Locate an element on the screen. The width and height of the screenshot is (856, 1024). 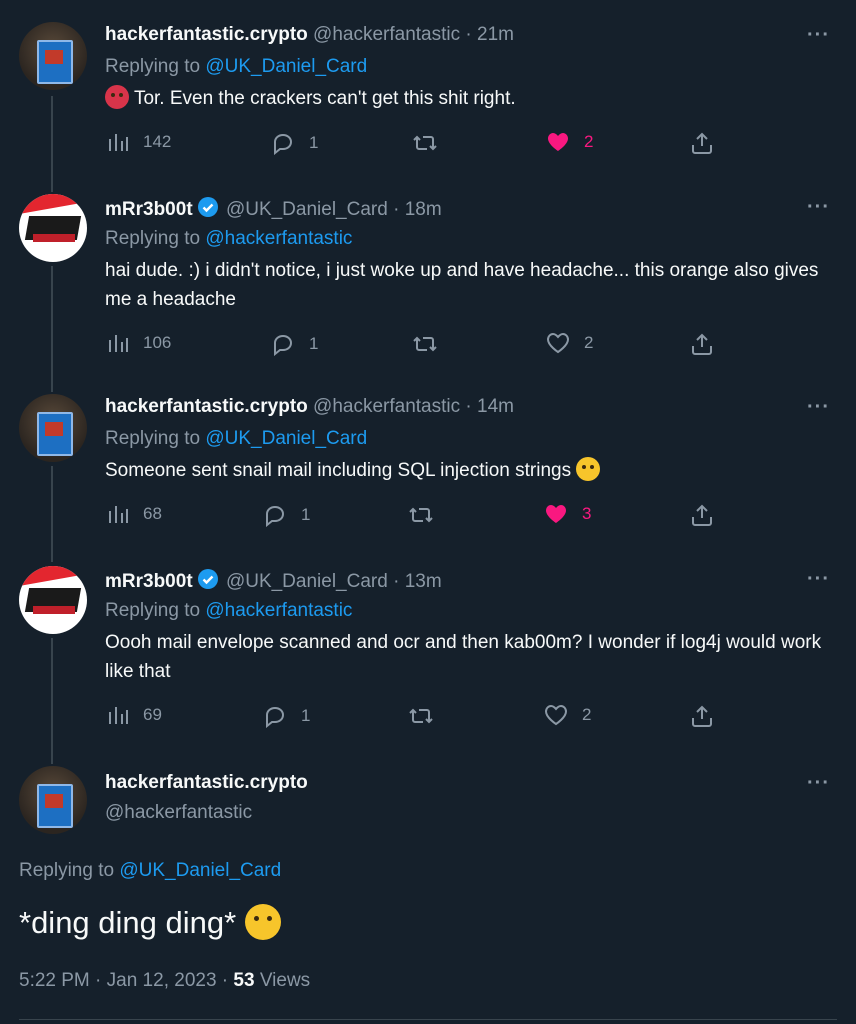
views-label: Views is located at coordinates (285, 980).